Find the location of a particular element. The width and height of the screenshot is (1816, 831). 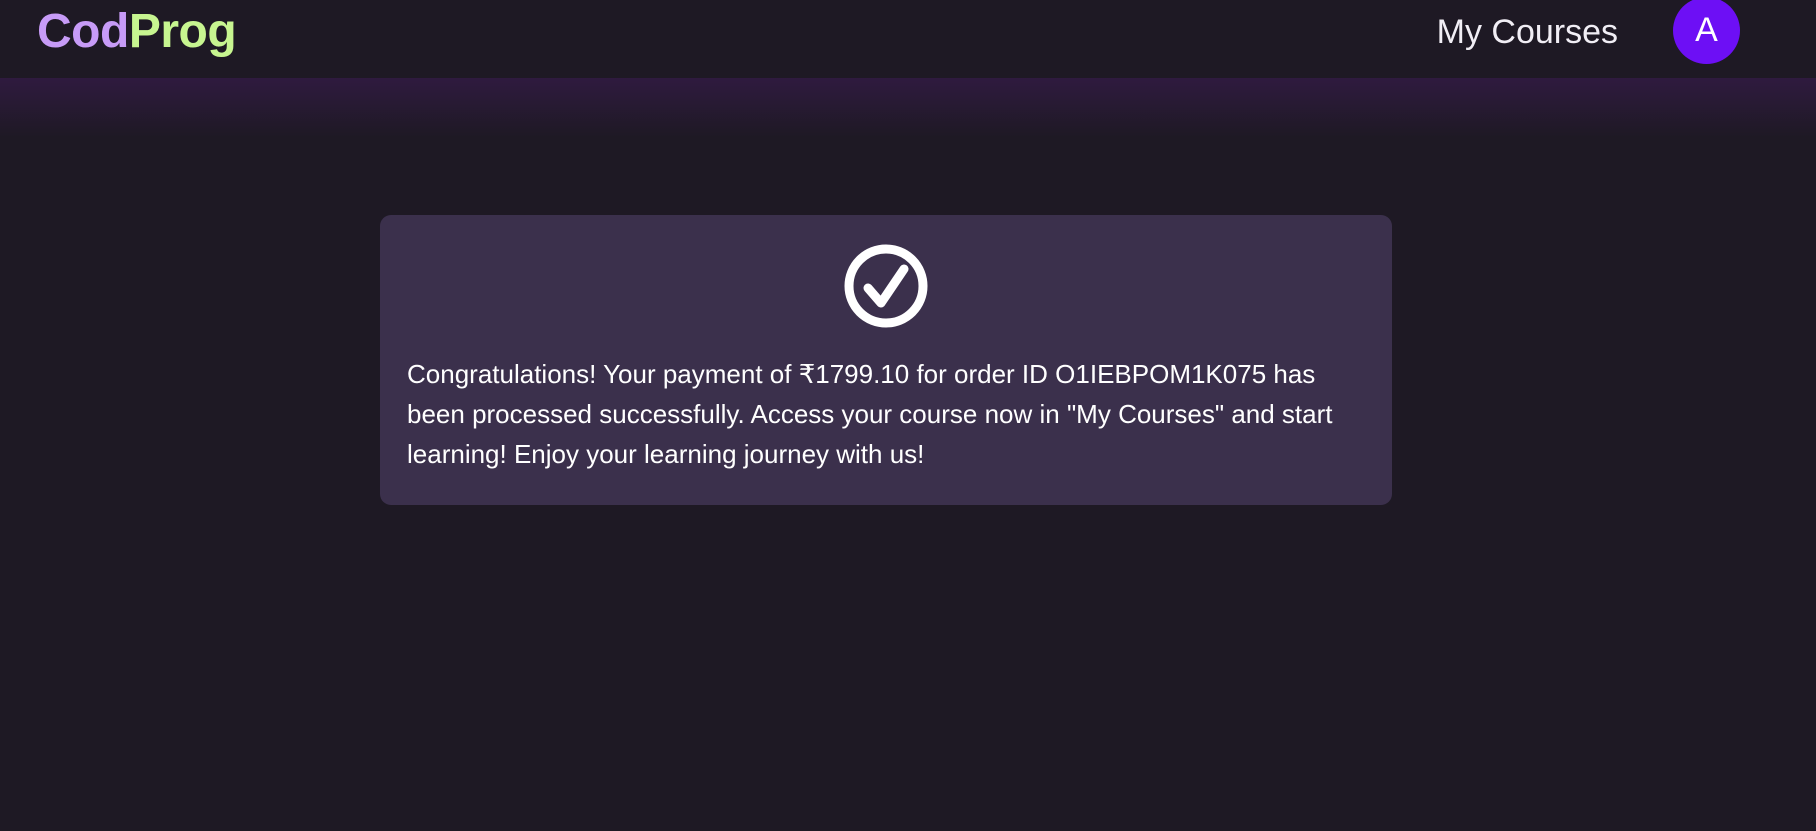

check-circle-icon is located at coordinates (886, 286).